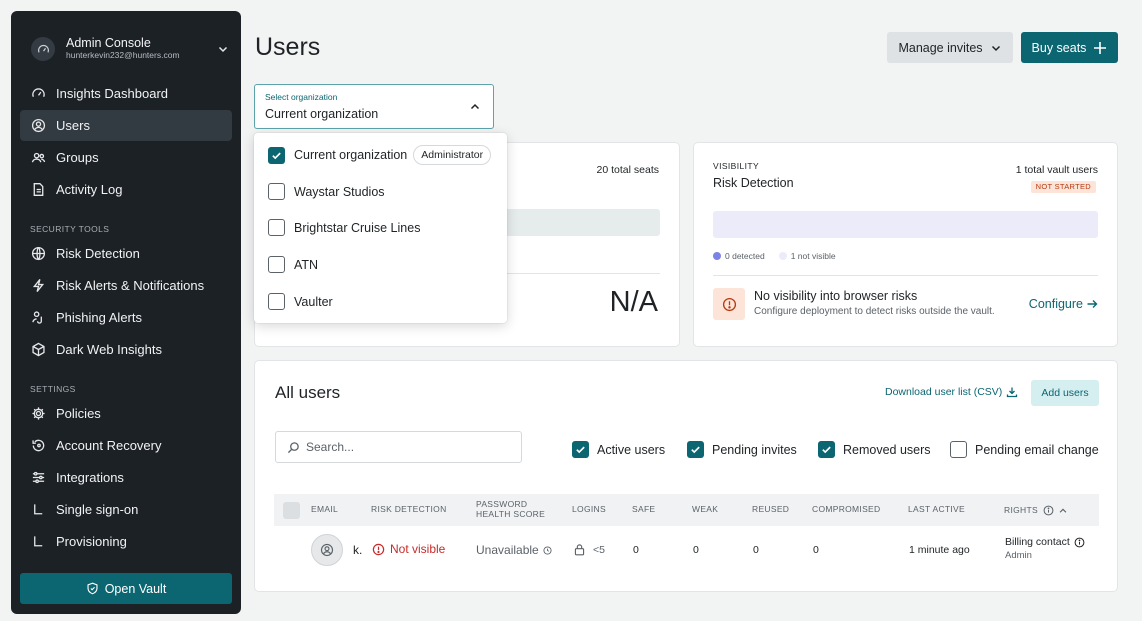 The width and height of the screenshot is (1142, 621). Describe the element at coordinates (324, 509) in the screenshot. I see `column-email: EMAIL` at that location.